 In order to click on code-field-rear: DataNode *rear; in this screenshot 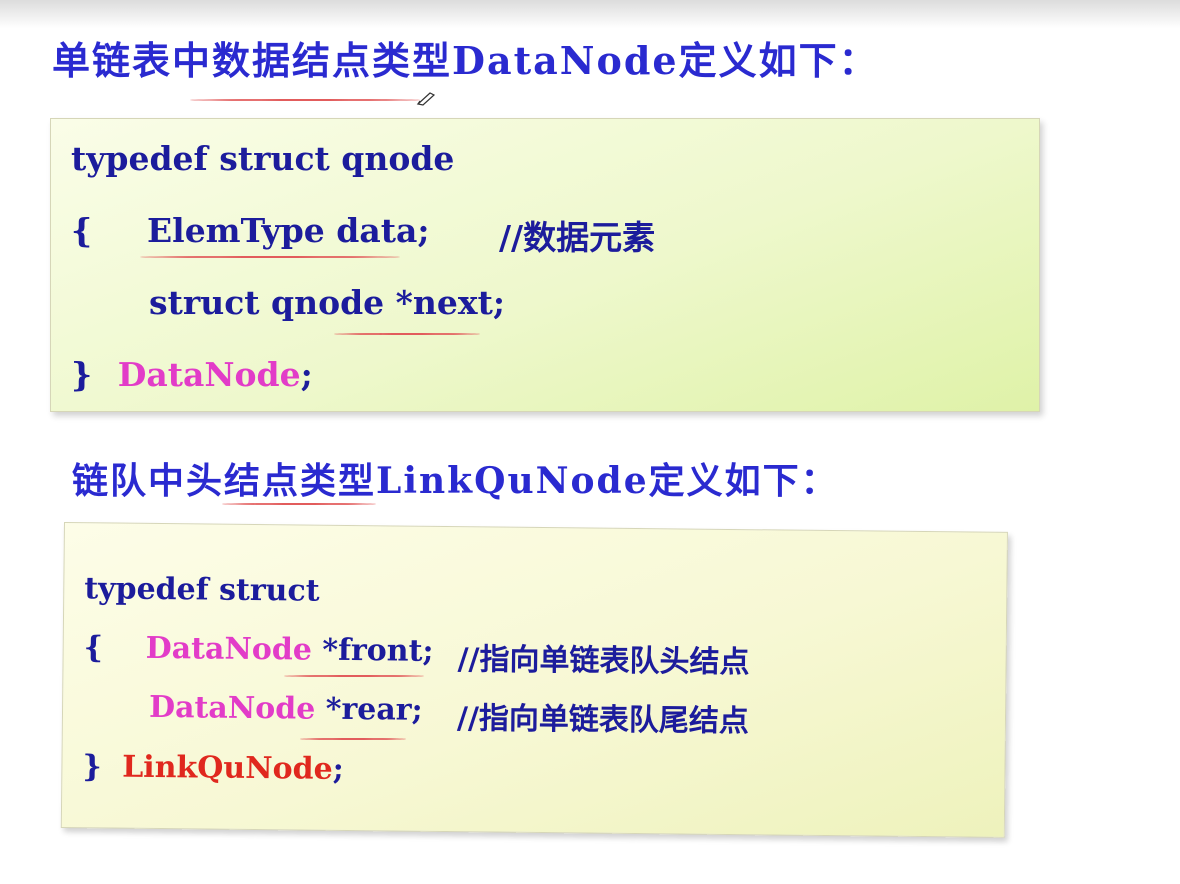, I will do `click(286, 709)`.